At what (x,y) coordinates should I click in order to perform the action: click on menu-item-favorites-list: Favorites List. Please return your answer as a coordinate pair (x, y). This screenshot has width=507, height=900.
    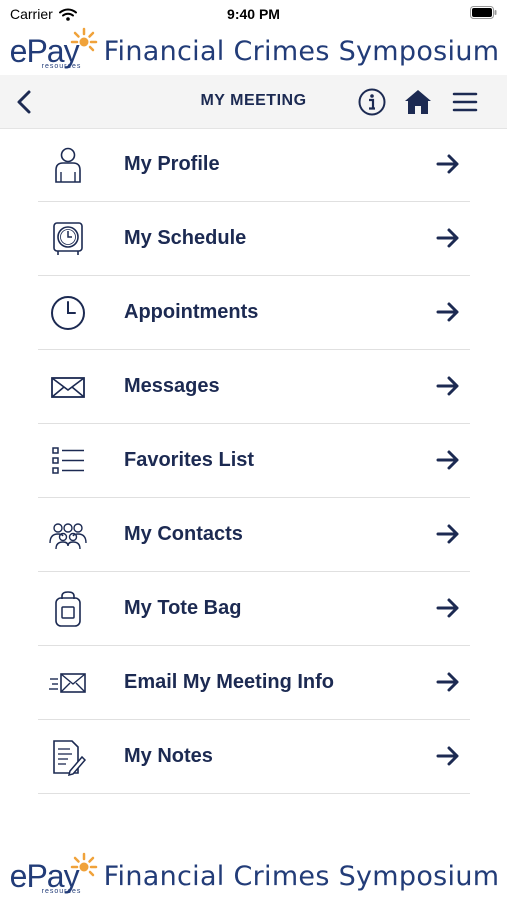
    Looking at the image, I should click on (254, 461).